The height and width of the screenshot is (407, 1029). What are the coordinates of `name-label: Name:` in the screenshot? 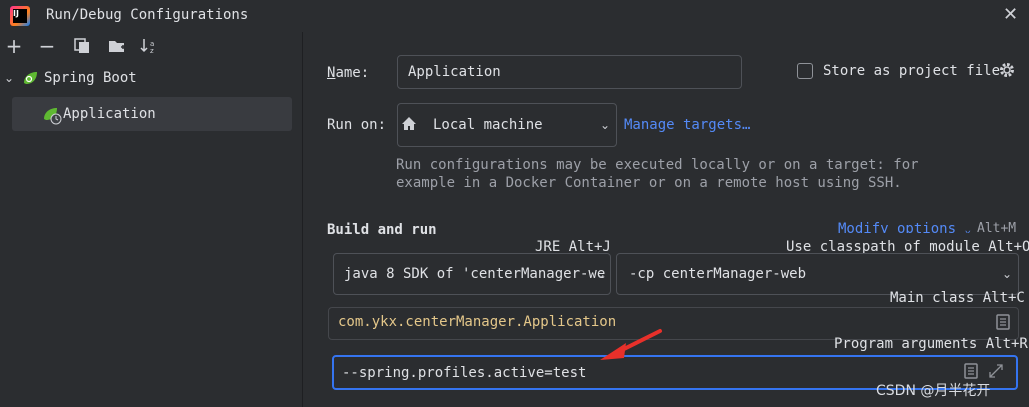 It's located at (348, 73).